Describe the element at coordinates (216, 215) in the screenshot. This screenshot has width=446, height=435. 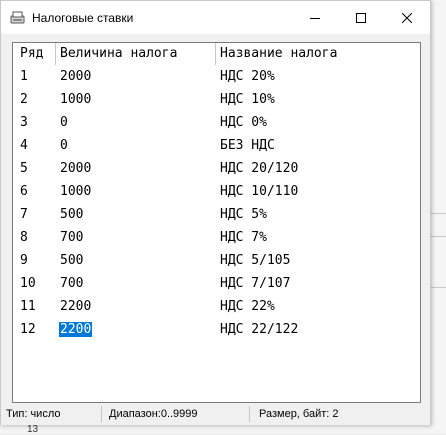
I see `table-row: 7 500 НДС 5%` at that location.